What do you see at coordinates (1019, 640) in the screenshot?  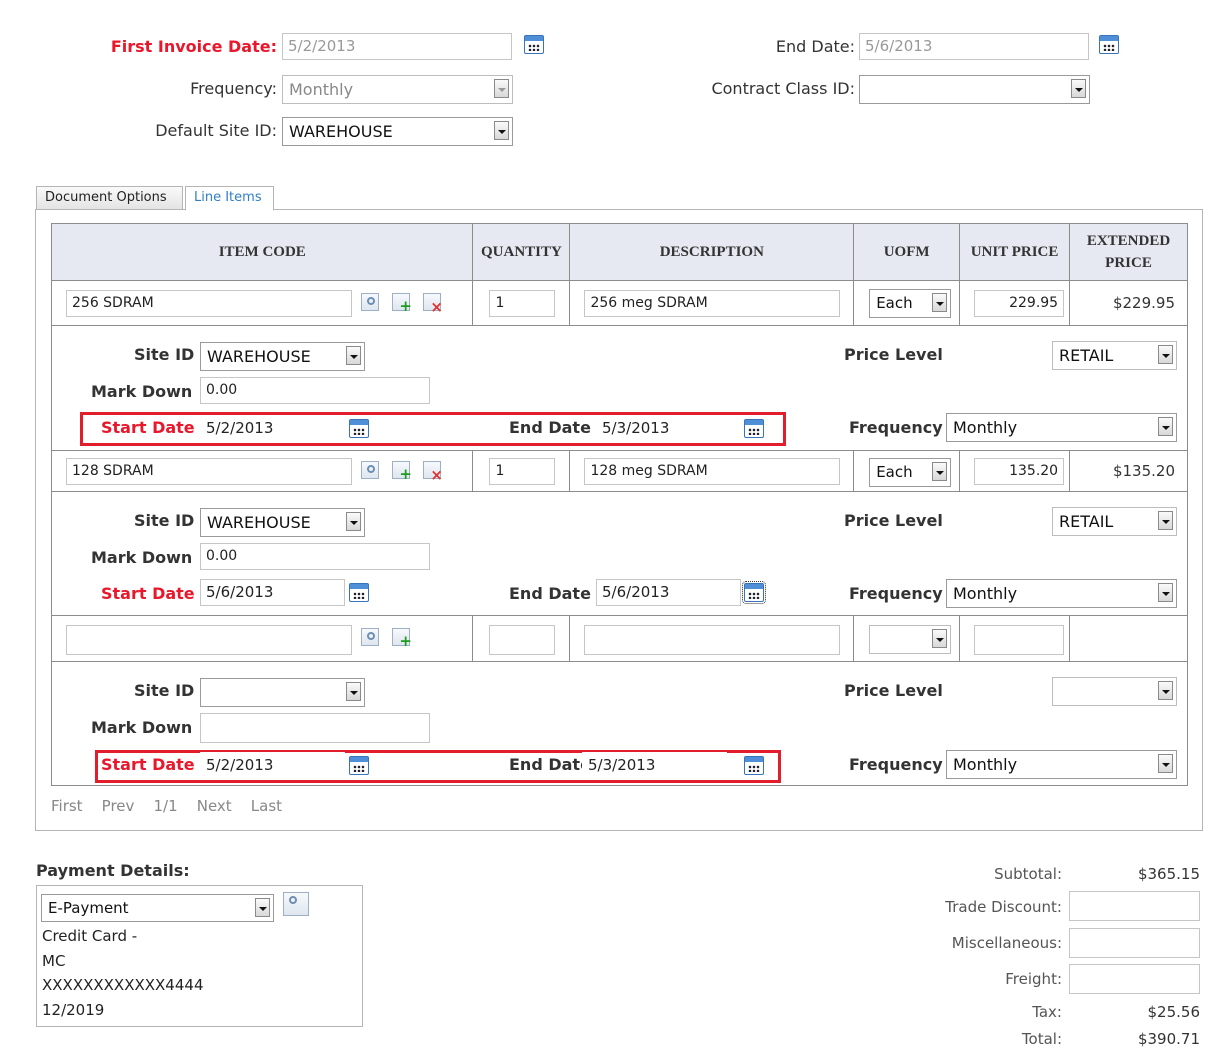 I see `unit-price-input` at bounding box center [1019, 640].